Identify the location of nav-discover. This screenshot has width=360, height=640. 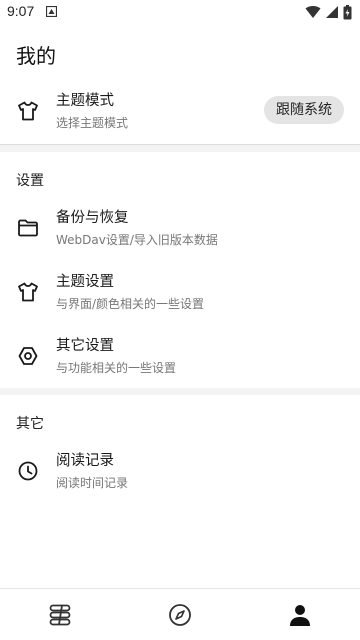
(180, 614).